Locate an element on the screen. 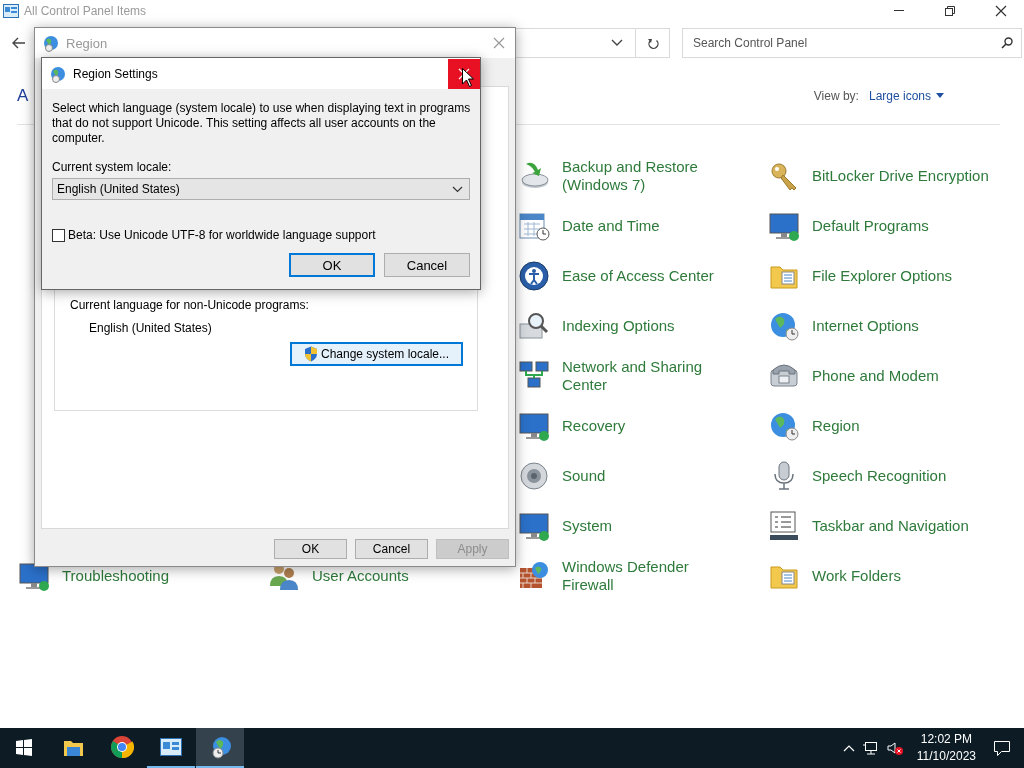  clock-date: 11/10/2023 is located at coordinates (946, 756).